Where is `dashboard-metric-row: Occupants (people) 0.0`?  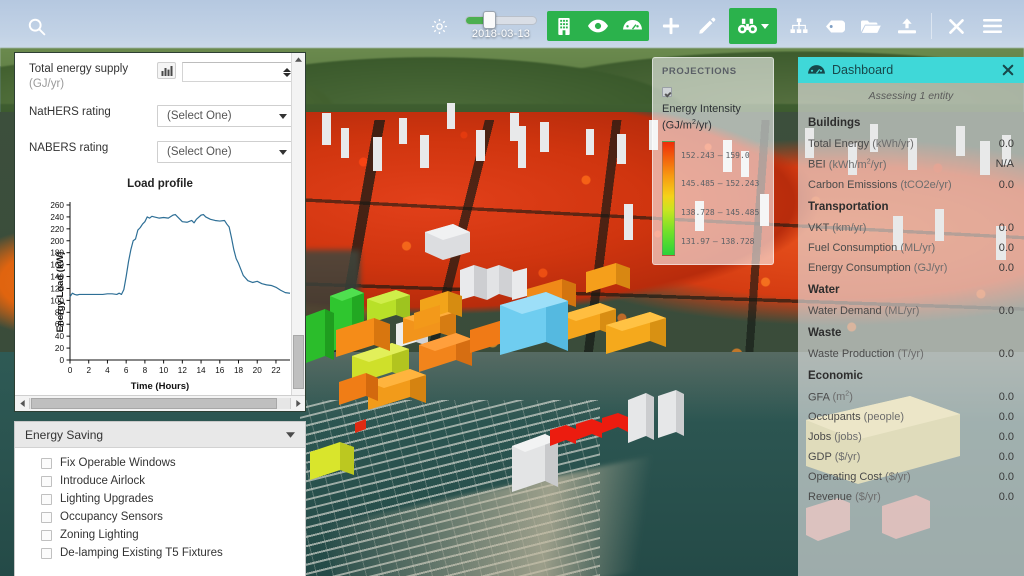
dashboard-metric-row: Occupants (people) 0.0 is located at coordinates (911, 417).